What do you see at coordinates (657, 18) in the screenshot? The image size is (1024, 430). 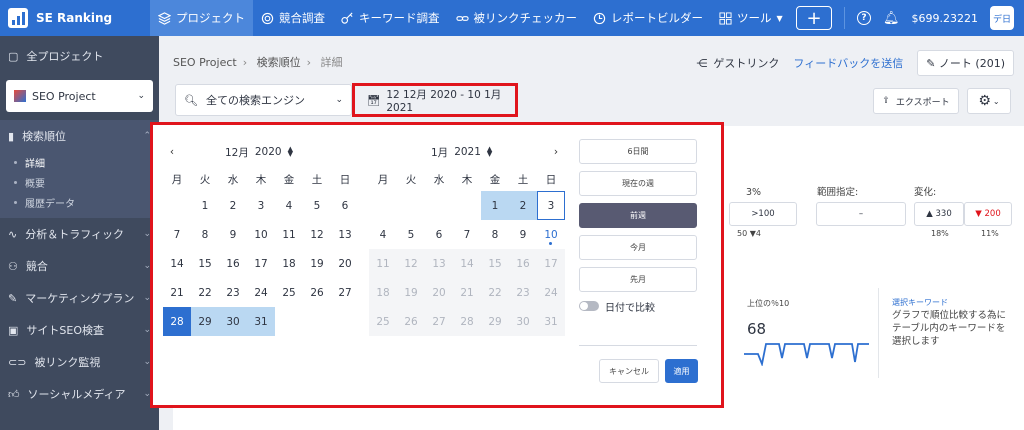 I see `nav-label: レポートビルダー` at bounding box center [657, 18].